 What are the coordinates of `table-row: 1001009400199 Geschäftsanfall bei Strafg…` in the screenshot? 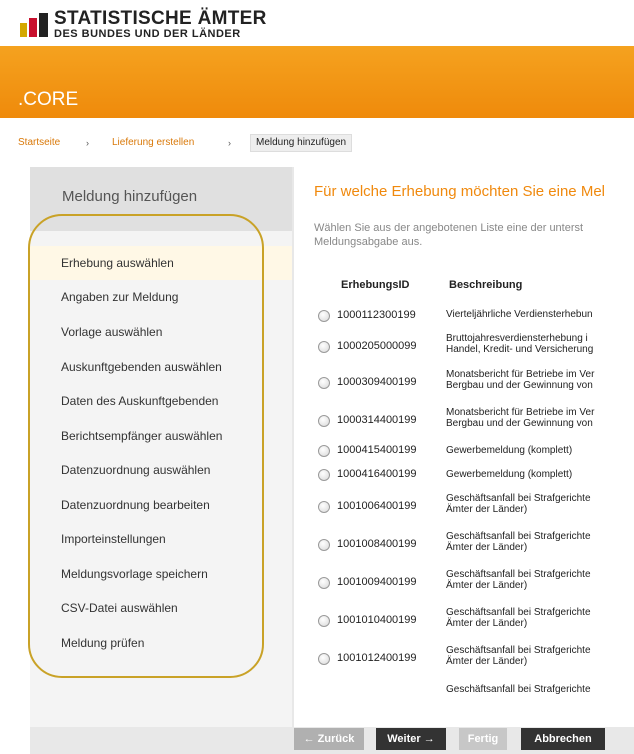 It's located at (464, 582).